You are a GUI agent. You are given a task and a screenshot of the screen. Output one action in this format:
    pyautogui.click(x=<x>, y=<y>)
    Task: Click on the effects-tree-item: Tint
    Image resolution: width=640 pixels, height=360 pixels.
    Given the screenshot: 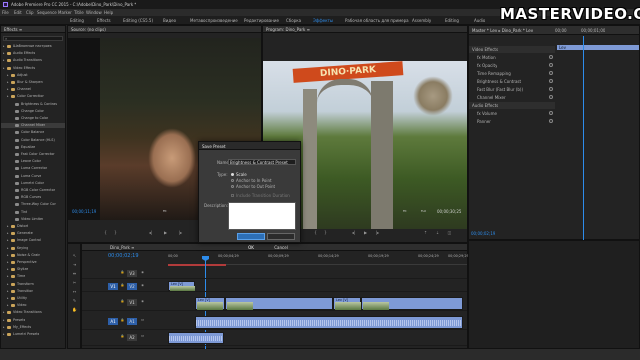 What is the action you would take?
    pyautogui.click(x=33, y=212)
    